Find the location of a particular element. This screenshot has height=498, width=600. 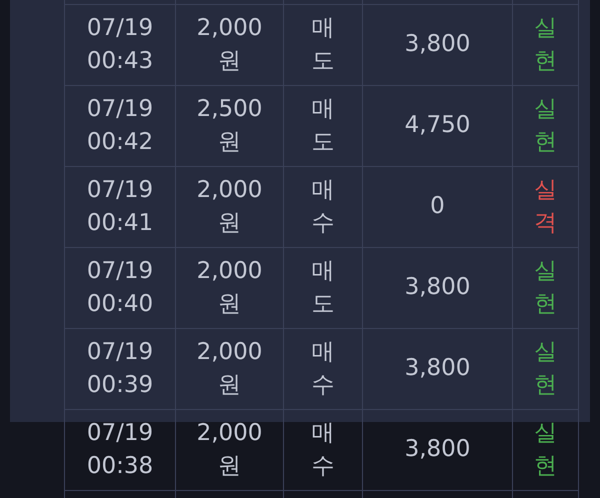

time-cell-text: 07/19 00:42 is located at coordinates (120, 125).